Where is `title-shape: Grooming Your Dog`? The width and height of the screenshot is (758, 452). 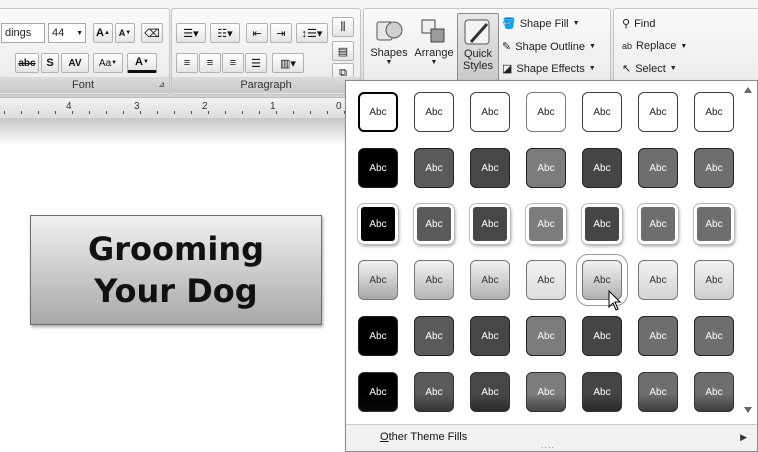
title-shape: Grooming Your Dog is located at coordinates (176, 270).